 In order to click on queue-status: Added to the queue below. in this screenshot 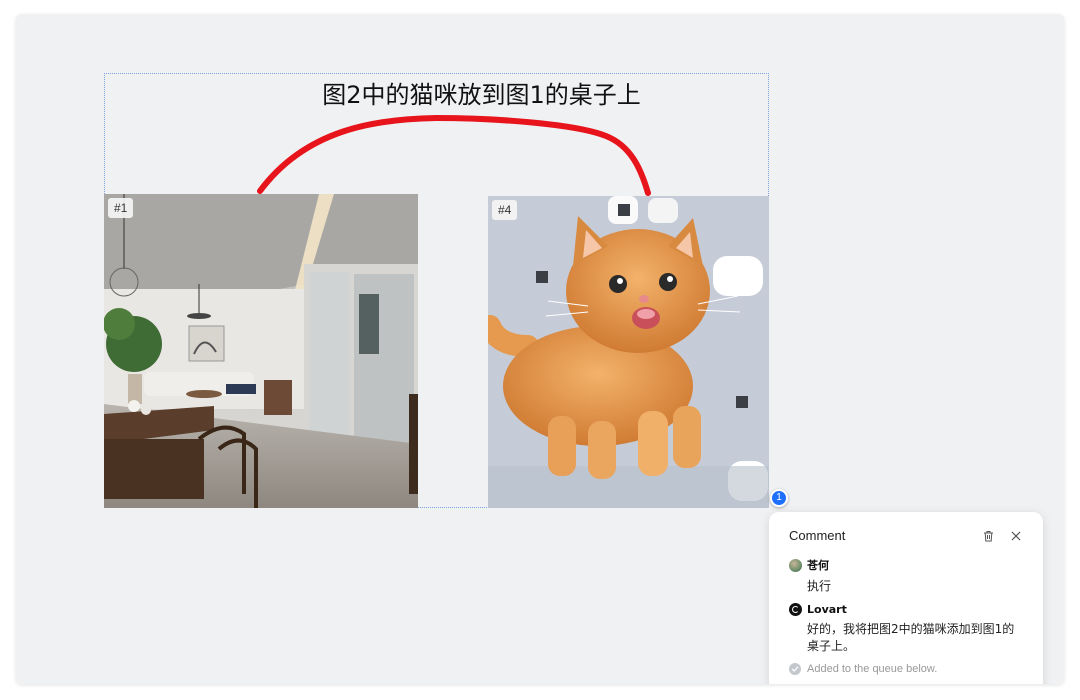, I will do `click(906, 669)`.